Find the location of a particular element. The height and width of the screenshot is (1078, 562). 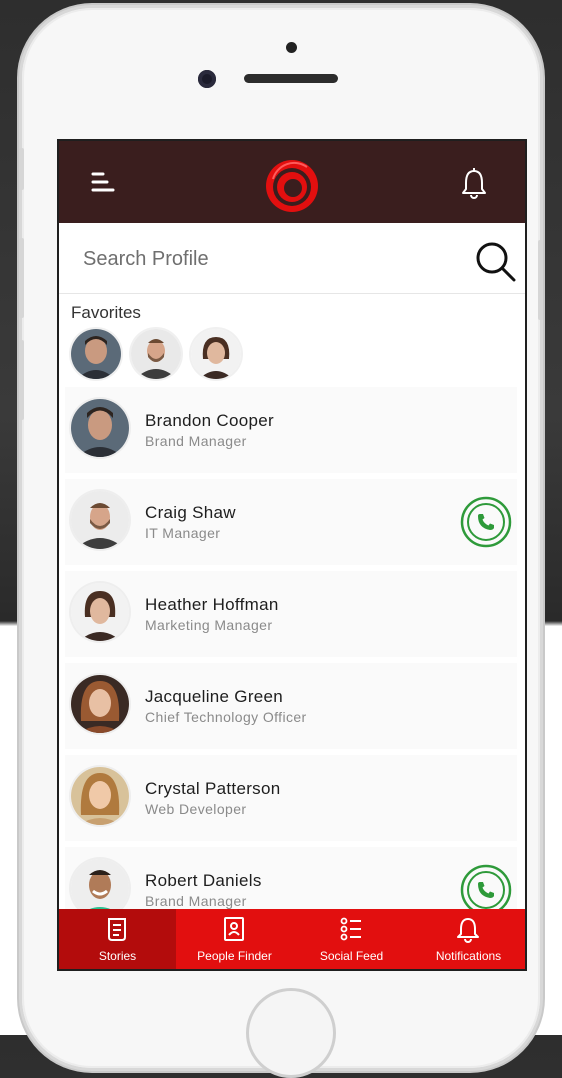

nav-notifications: Notifications is located at coordinates (467, 939).